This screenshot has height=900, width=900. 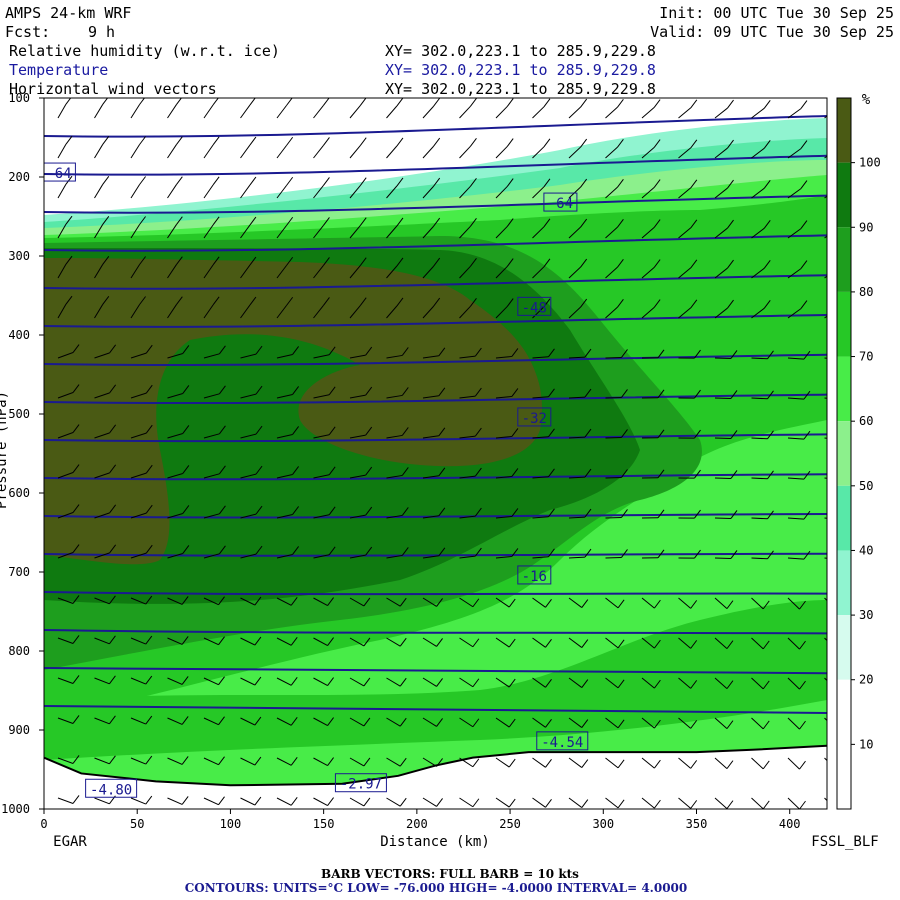 I want to click on y-tick-label: 400, so click(x=19, y=335).